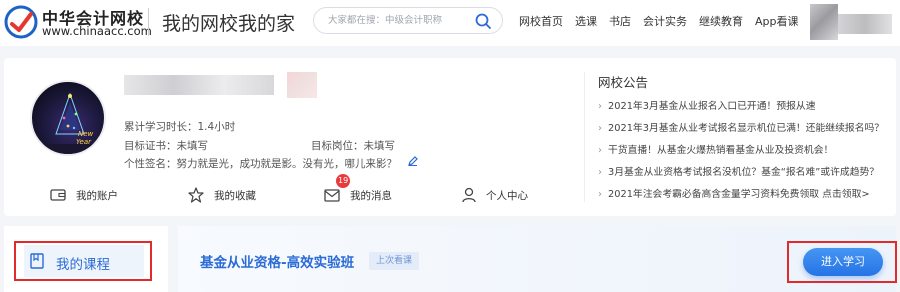  I want to click on brand-url: www.chinaacc.com, so click(97, 31).